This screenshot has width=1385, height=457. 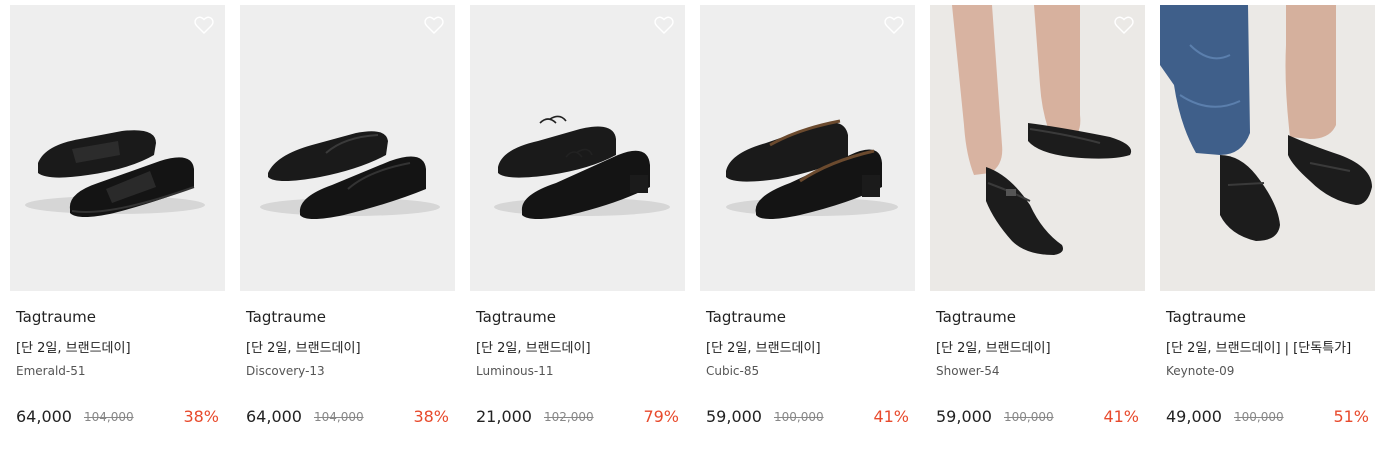 What do you see at coordinates (569, 417) in the screenshot?
I see `original-price: 102,000` at bounding box center [569, 417].